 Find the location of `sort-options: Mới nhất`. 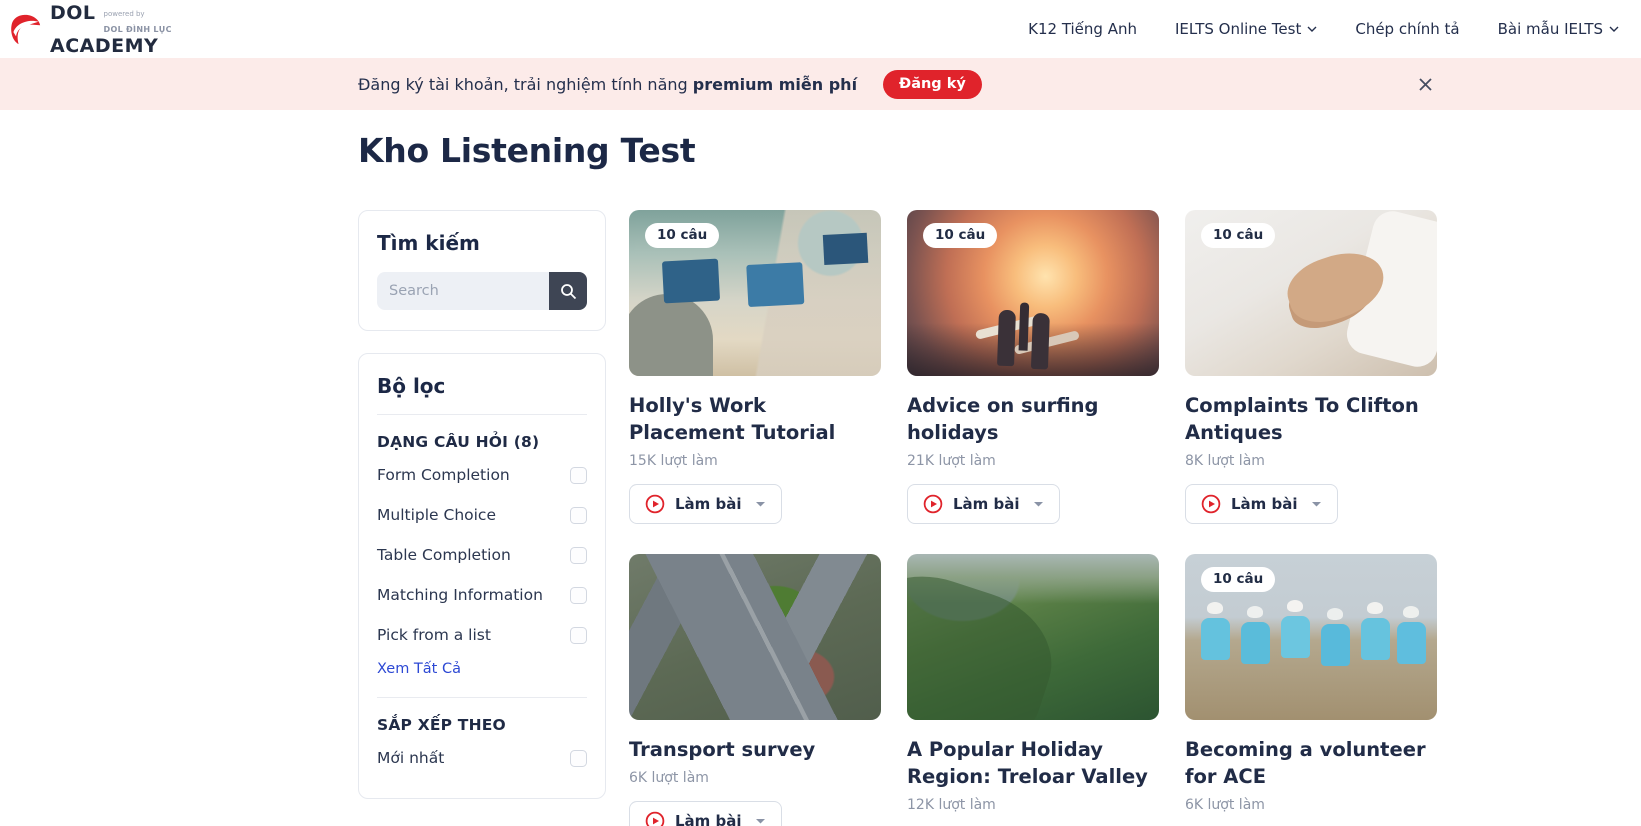

sort-options: Mới nhất is located at coordinates (482, 758).